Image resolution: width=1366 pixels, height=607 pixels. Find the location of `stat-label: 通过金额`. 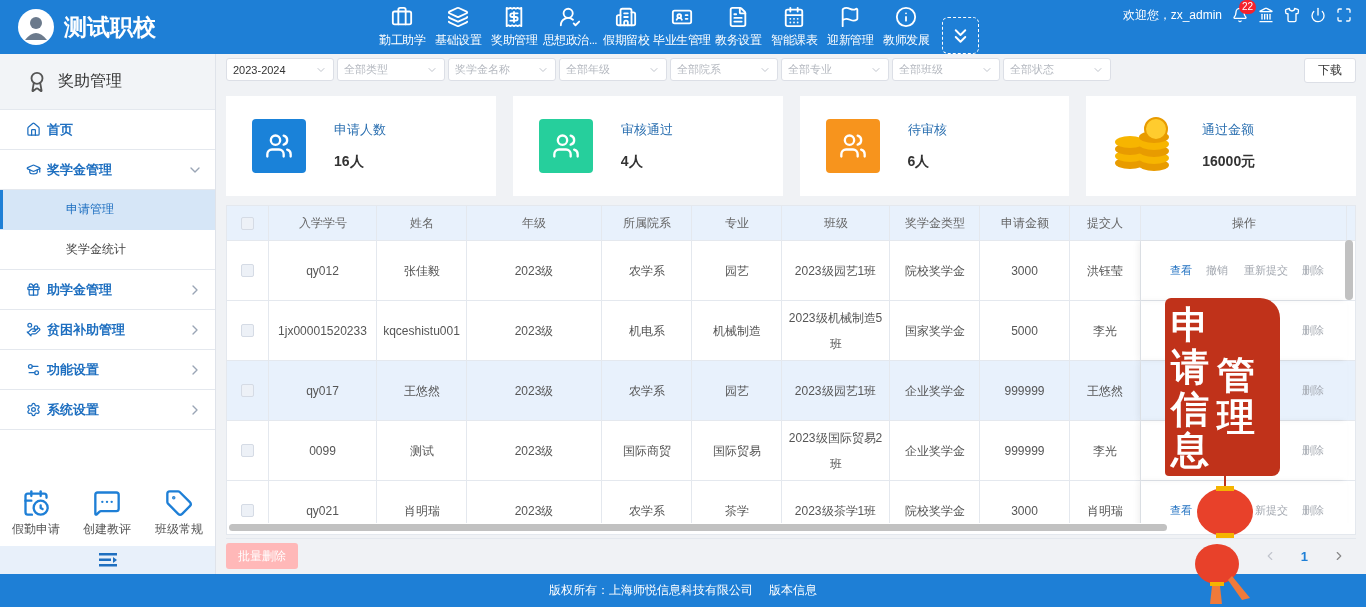

stat-label: 通过金额 is located at coordinates (1229, 130).